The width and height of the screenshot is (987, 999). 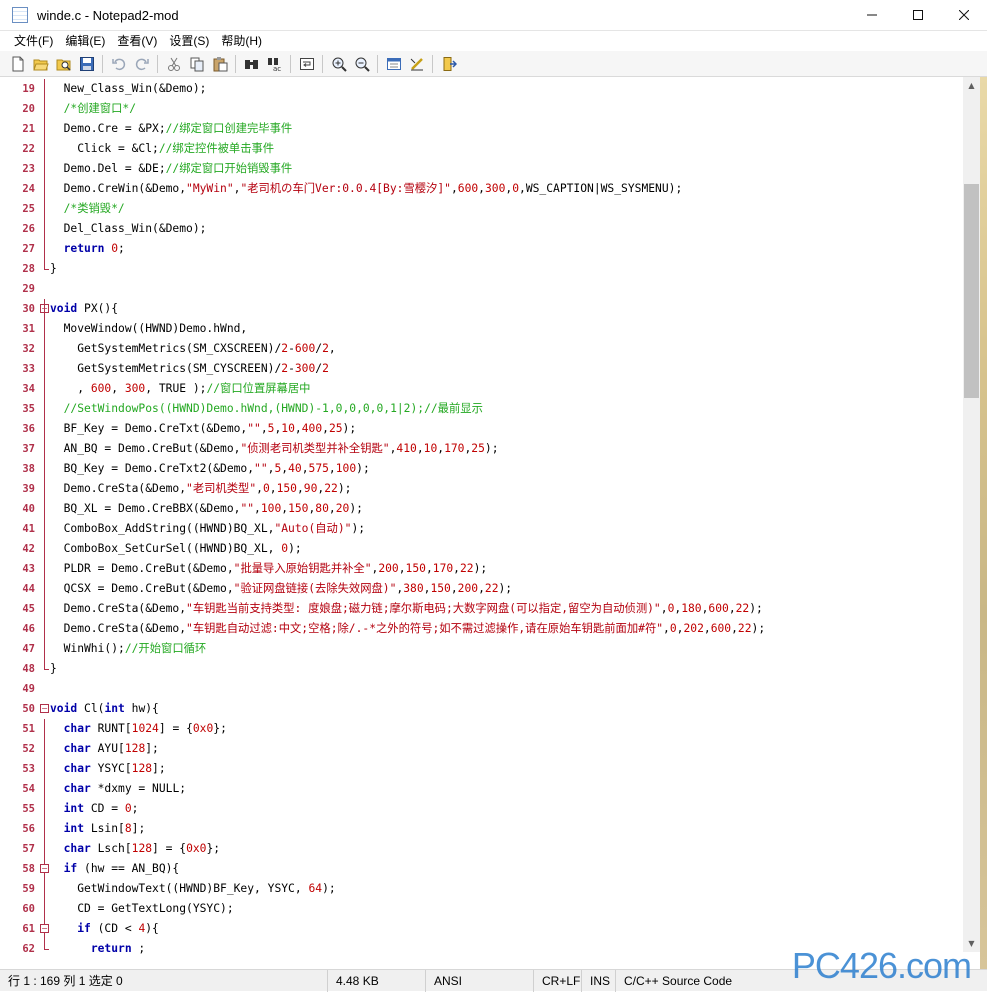 What do you see at coordinates (361, 64) in the screenshot?
I see `zoom-out-button` at bounding box center [361, 64].